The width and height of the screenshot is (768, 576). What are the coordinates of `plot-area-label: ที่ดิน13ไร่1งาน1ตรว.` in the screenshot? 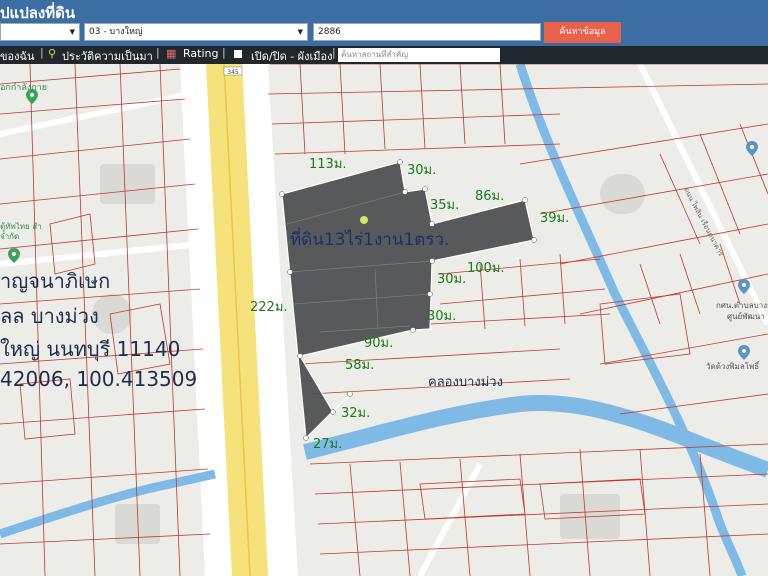 It's located at (370, 240).